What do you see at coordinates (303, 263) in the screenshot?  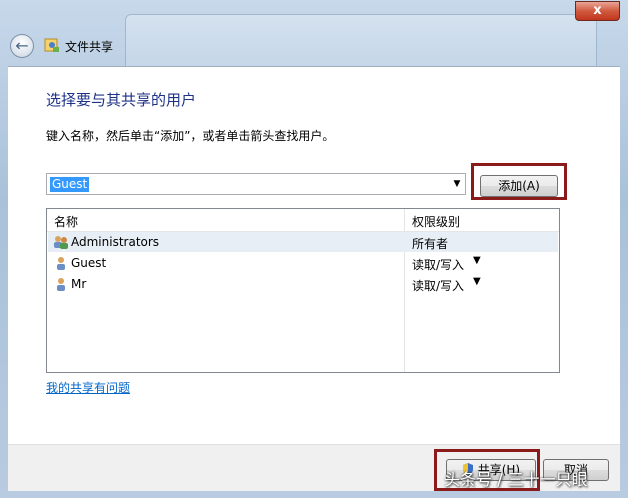 I see `list-item: Guest 读取/写入 ▼` at bounding box center [303, 263].